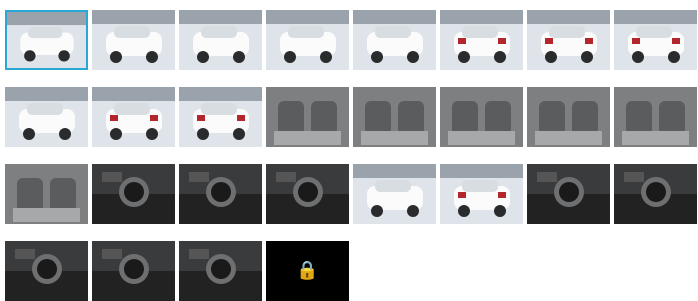 This screenshot has height=301, width=698. What do you see at coordinates (46, 194) in the screenshot?
I see `spare-wheel-photo` at bounding box center [46, 194].